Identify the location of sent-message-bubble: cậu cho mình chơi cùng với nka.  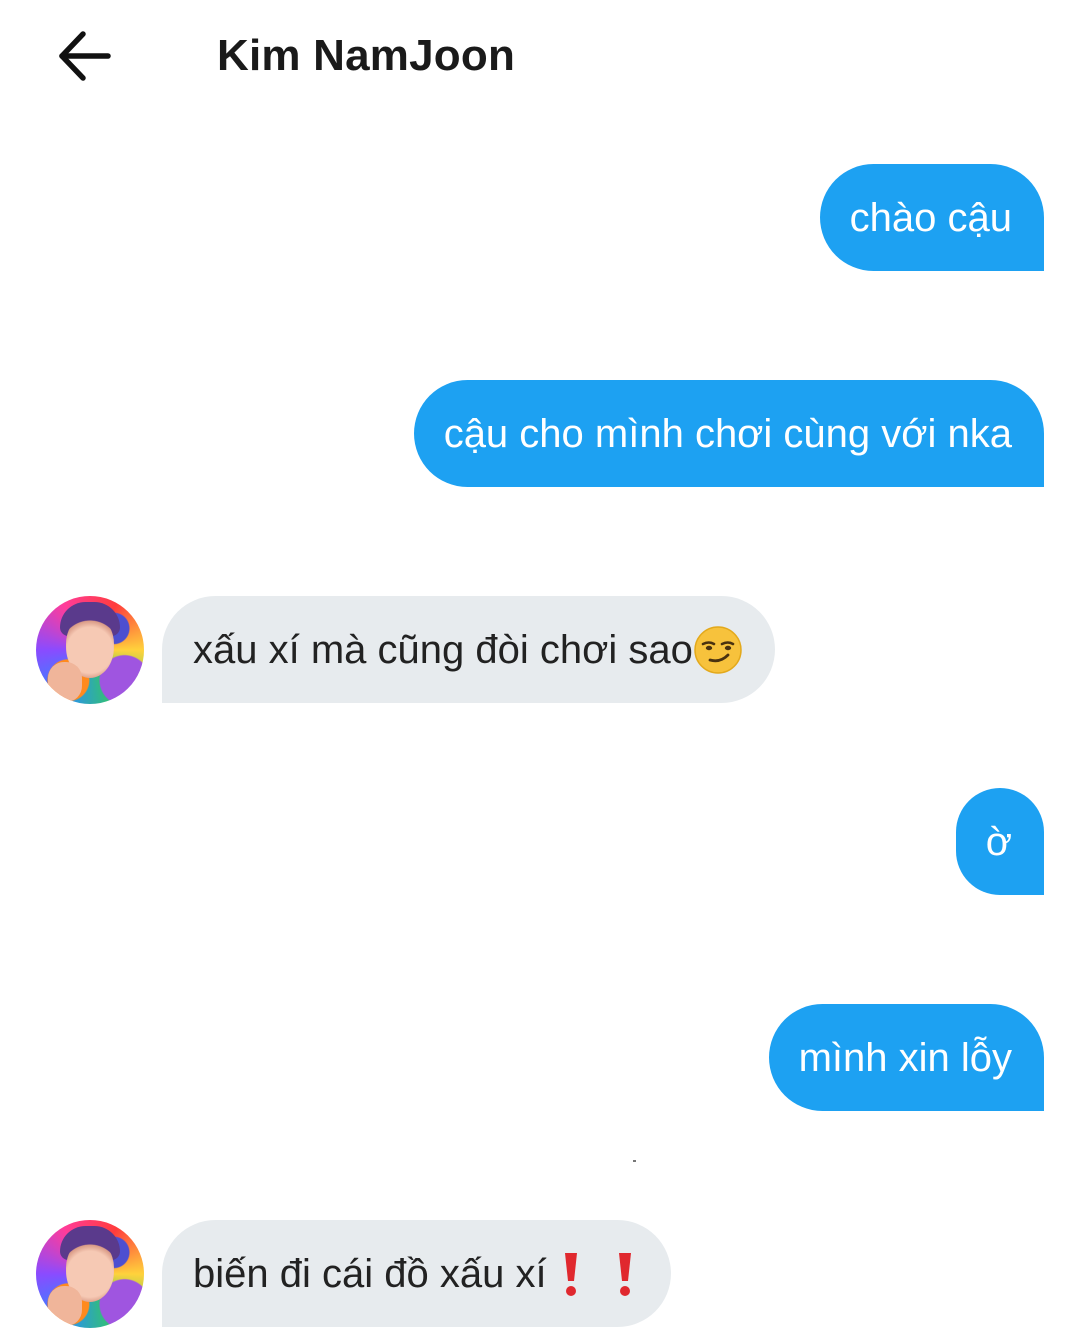
(728, 433).